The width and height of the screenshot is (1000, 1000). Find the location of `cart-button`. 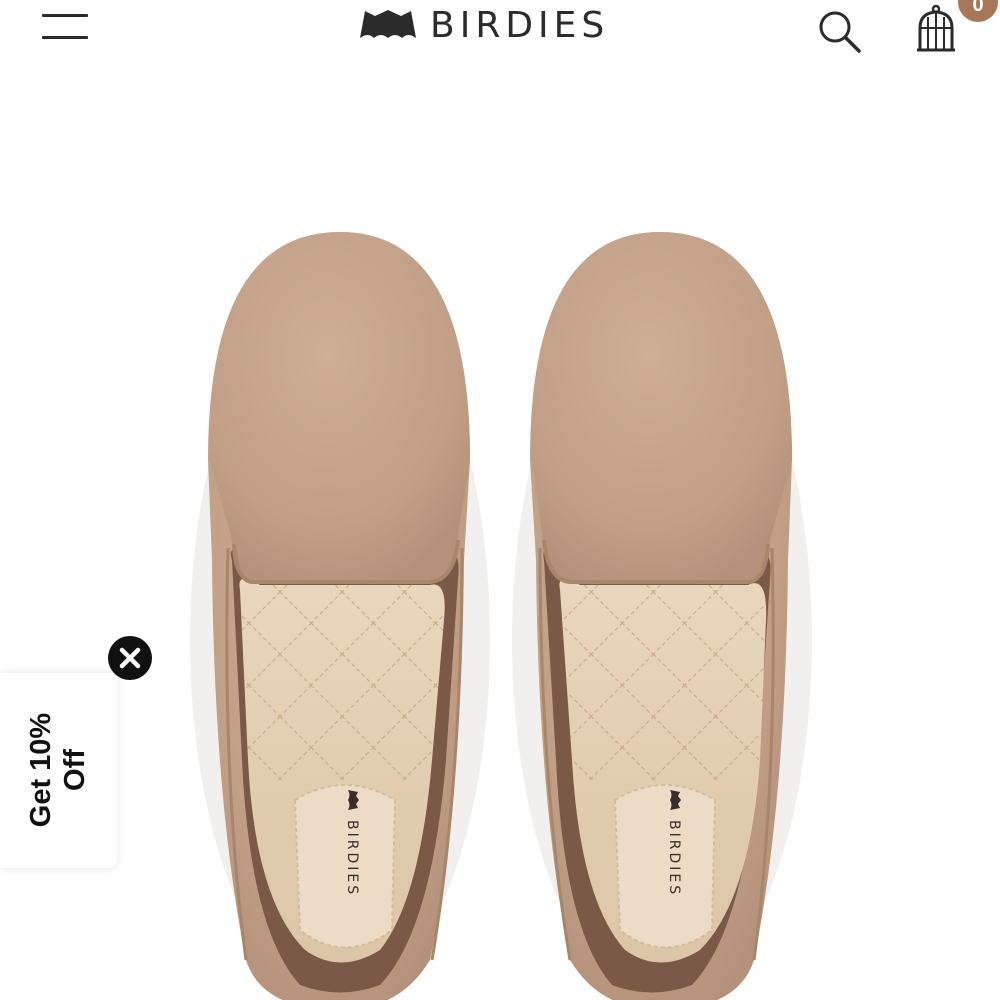

cart-button is located at coordinates (938, 30).